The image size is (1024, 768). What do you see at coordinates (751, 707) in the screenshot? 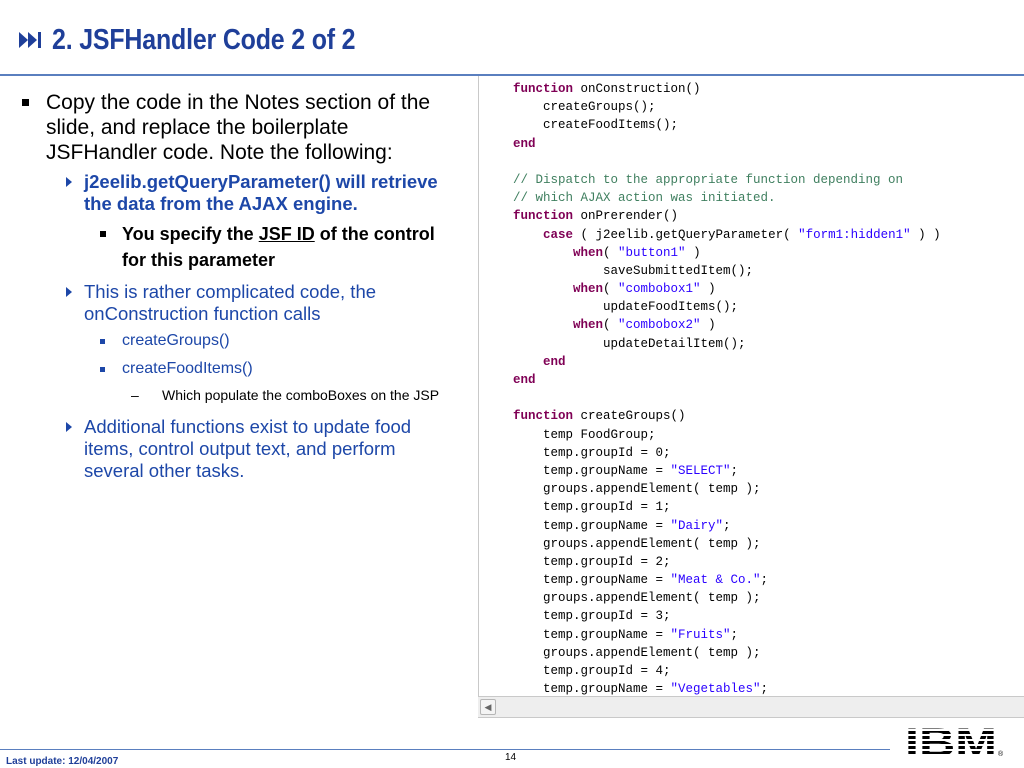
I see `horizontal-scrollbar: ◀` at bounding box center [751, 707].